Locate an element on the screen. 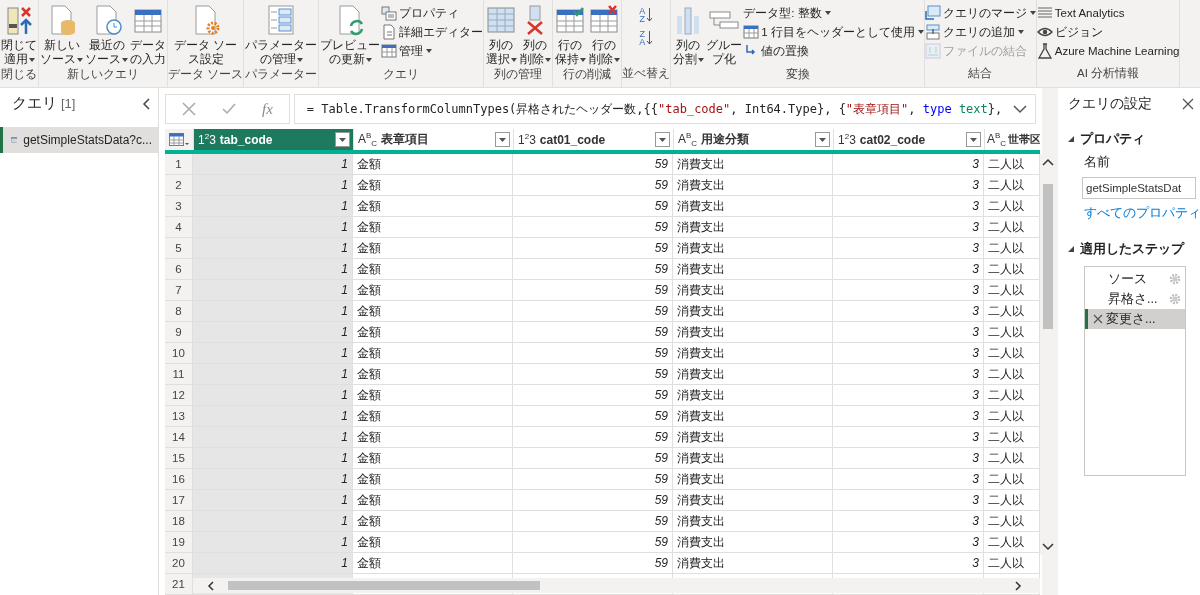  ribbon-button: 列の 選択 is located at coordinates (501, 35).